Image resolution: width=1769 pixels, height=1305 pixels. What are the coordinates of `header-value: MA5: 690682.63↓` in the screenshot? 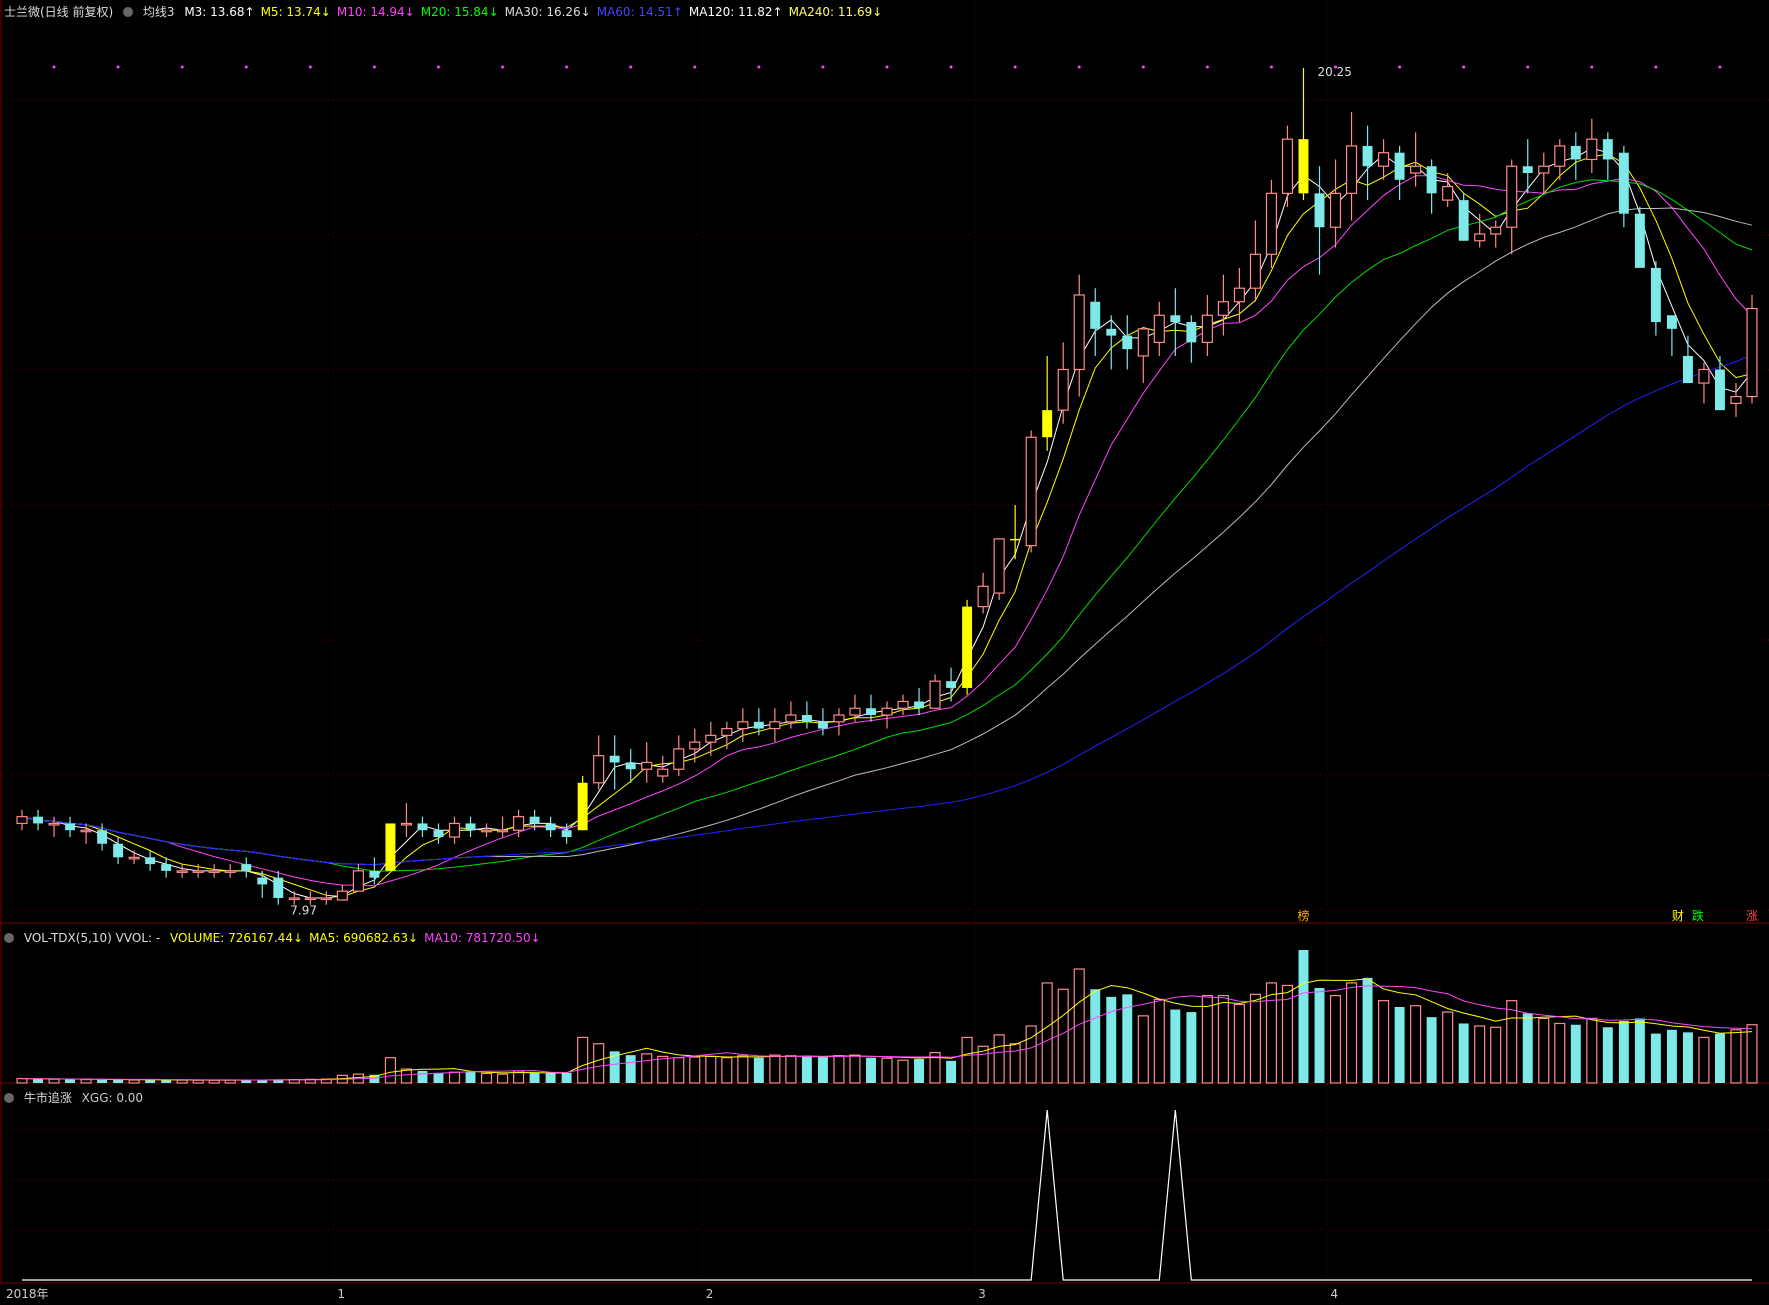 It's located at (364, 938).